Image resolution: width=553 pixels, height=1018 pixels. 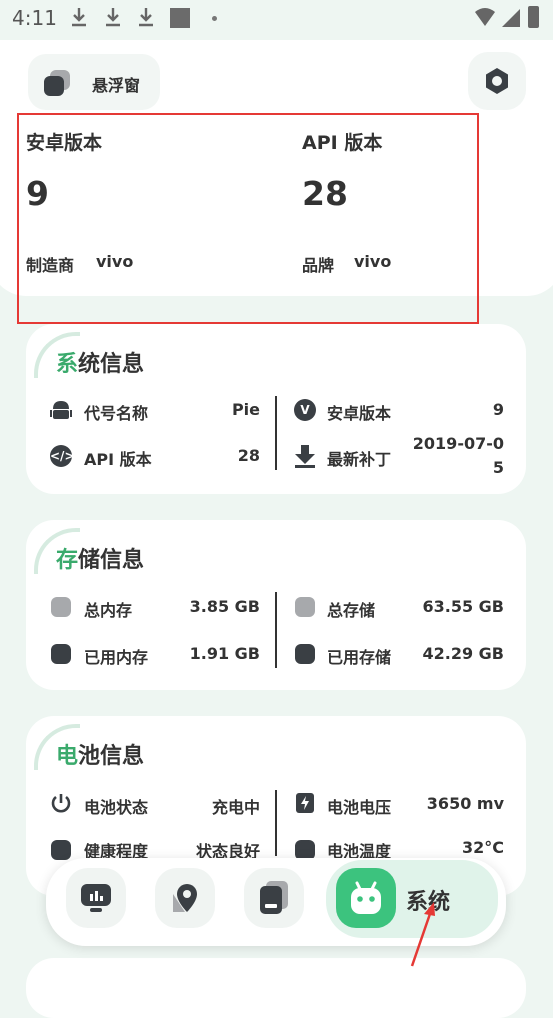 What do you see at coordinates (366, 897) in the screenshot?
I see `android-head-icon` at bounding box center [366, 897].